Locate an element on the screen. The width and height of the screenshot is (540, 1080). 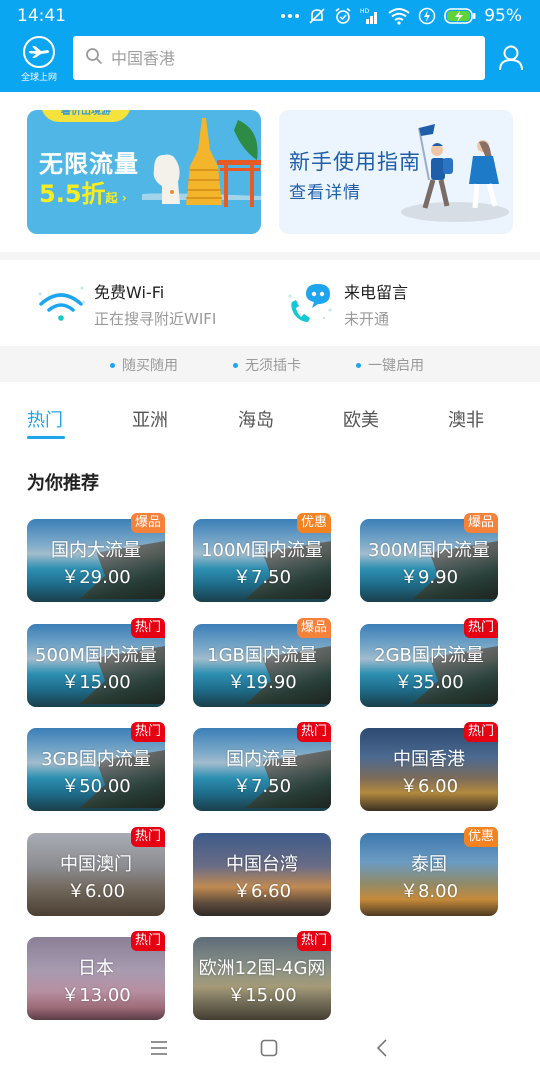
product-name: 100M国内流量 is located at coordinates (262, 550).